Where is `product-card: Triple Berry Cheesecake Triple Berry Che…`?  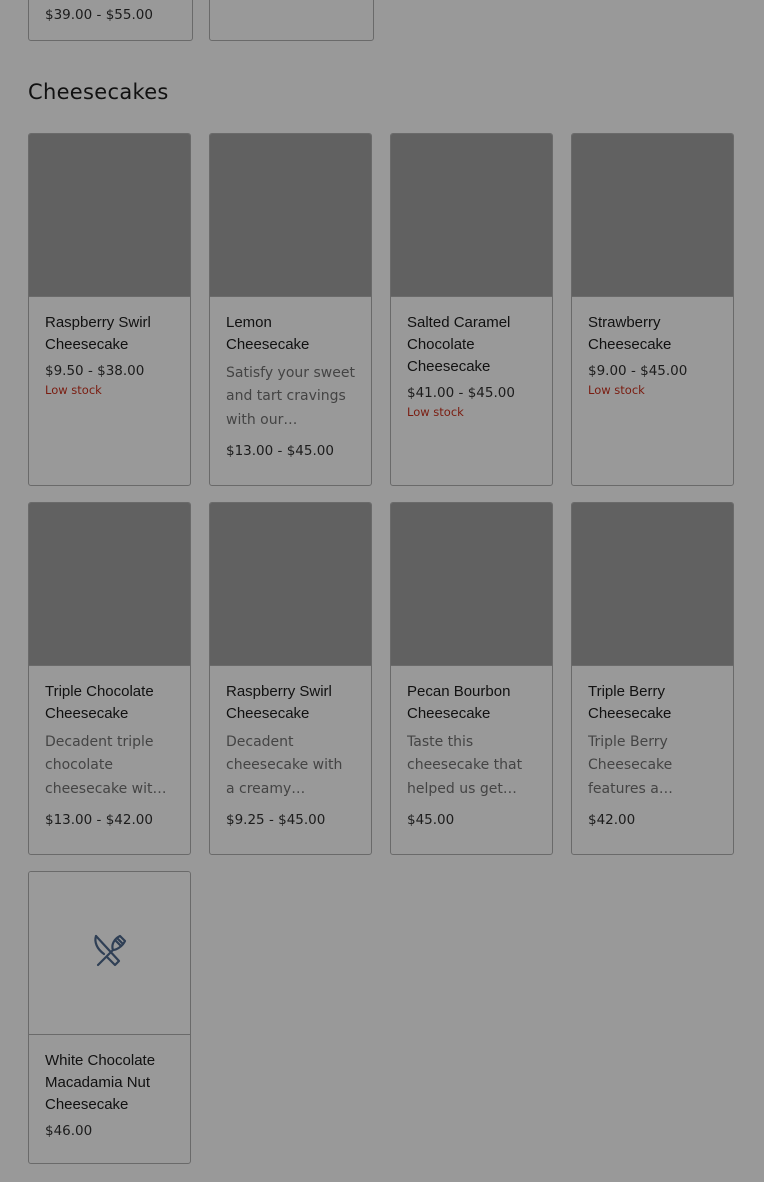 product-card: Triple Berry Cheesecake Triple Berry Che… is located at coordinates (652, 678).